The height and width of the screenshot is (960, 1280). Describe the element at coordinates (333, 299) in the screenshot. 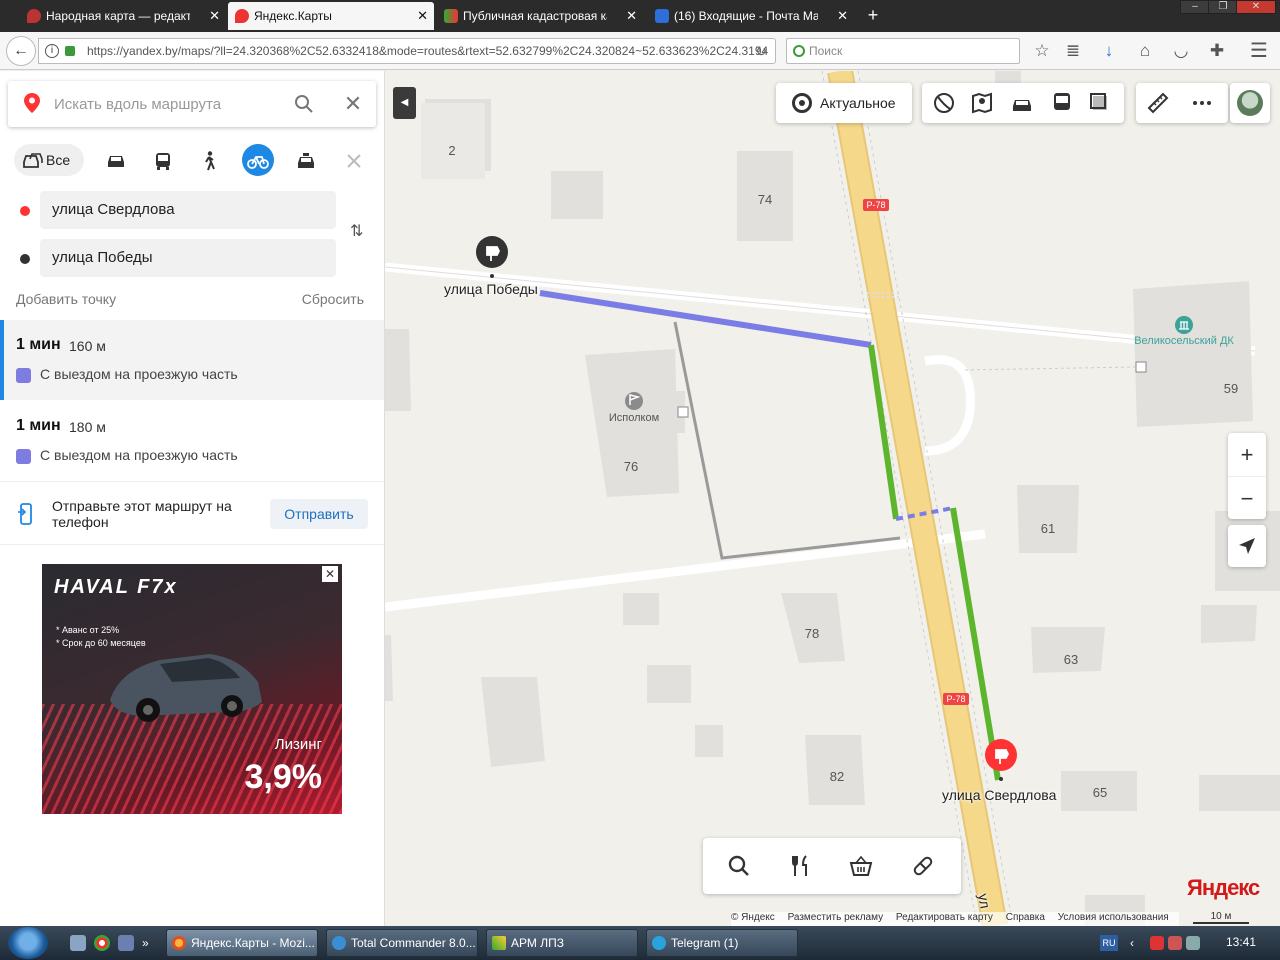

I see `reset-link: Сбросить` at that location.